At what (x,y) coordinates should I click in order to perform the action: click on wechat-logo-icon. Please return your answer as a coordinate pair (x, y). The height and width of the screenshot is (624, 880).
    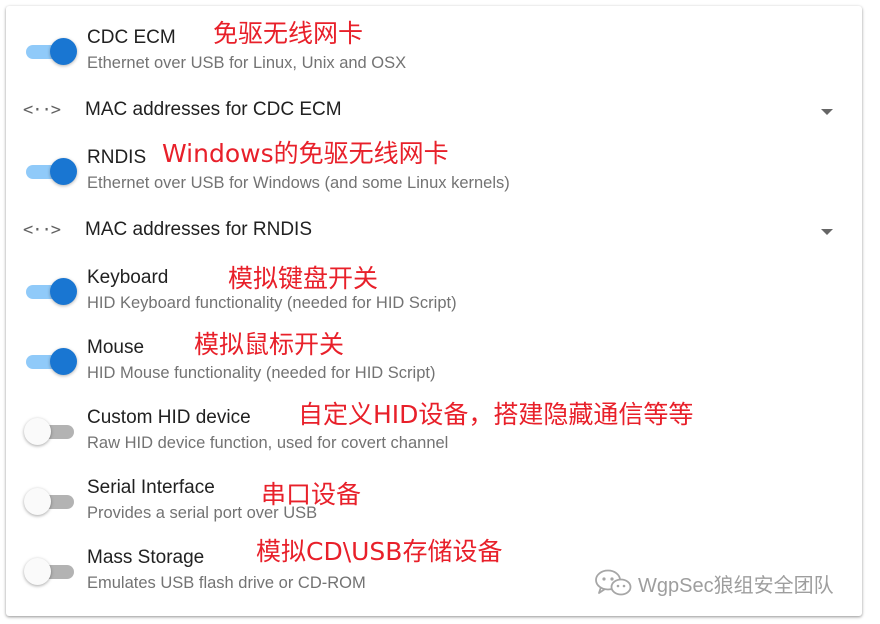
    Looking at the image, I should click on (613, 582).